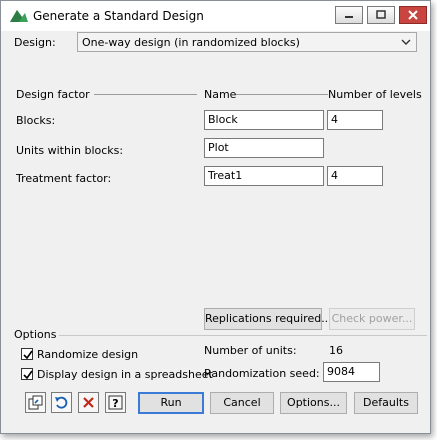 This screenshot has width=437, height=440. I want to click on restore-icon, so click(61, 402).